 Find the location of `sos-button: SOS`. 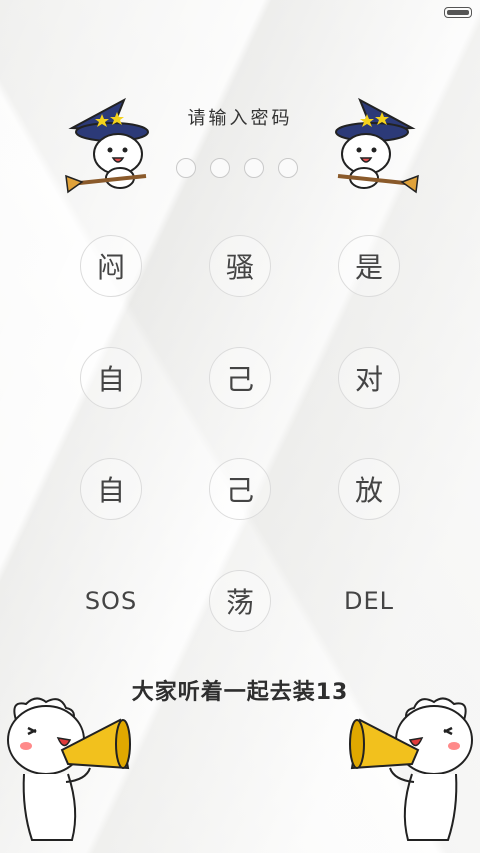

sos-button: SOS is located at coordinates (111, 601).